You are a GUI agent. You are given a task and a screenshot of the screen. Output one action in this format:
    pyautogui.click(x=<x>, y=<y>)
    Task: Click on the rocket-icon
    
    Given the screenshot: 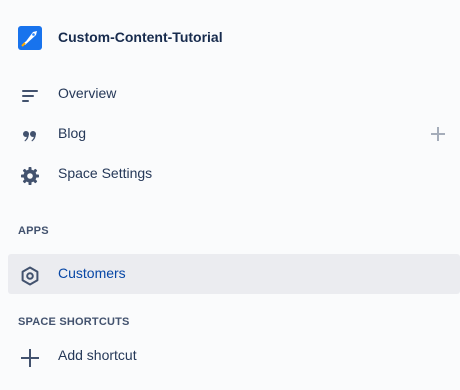 What is the action you would take?
    pyautogui.click(x=30, y=38)
    